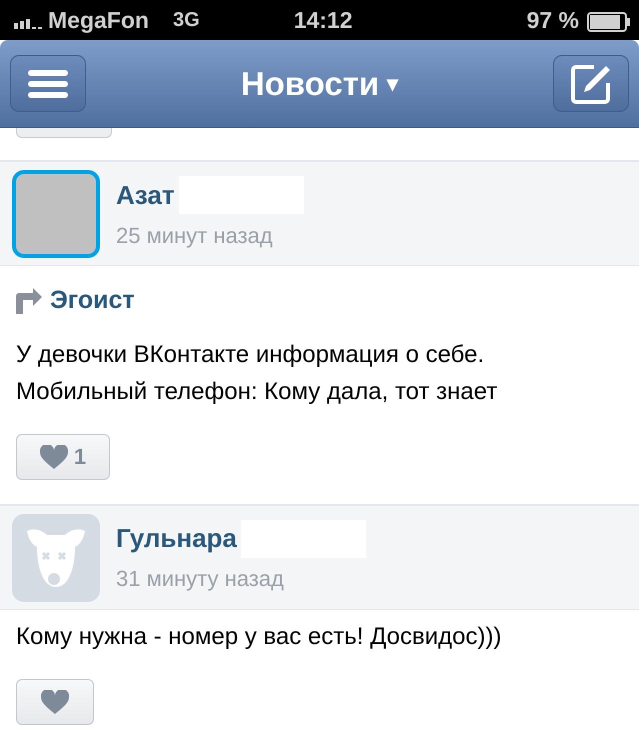 This screenshot has width=639, height=744. Describe the element at coordinates (259, 637) in the screenshot. I see `post-text: Кому нужна - номер у вас есть! Досвидос)))` at that location.